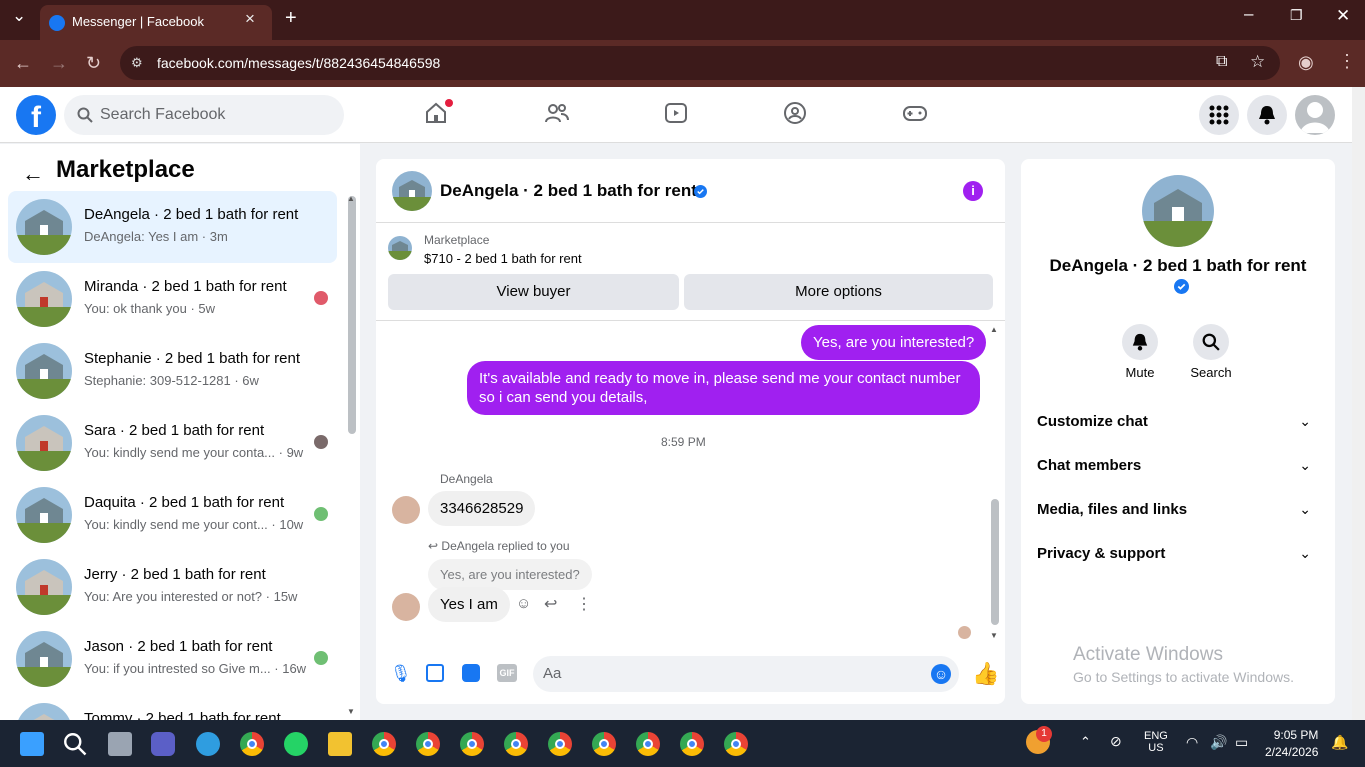  Describe the element at coordinates (510, 574) in the screenshot. I see `quoted-message: Yes, are you interested?` at that location.